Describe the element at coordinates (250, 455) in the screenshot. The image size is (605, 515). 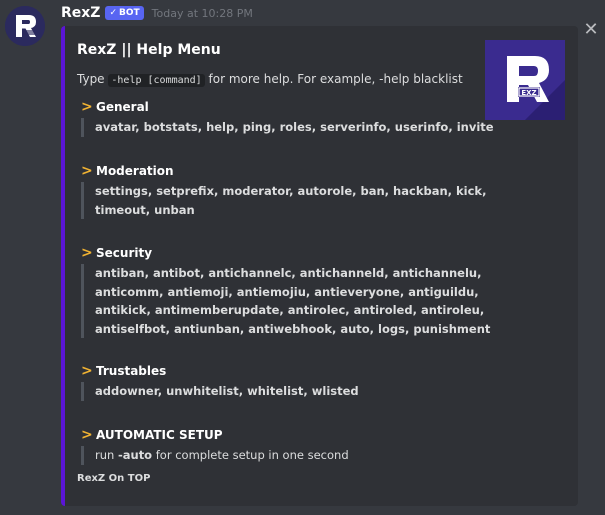
I see `run-suffix: for complete setup in one second` at that location.